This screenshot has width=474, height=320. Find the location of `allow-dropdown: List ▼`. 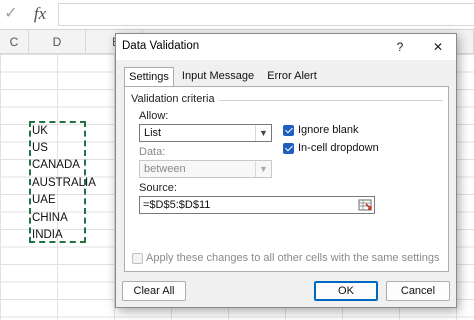

allow-dropdown: List ▼ is located at coordinates (205, 133).